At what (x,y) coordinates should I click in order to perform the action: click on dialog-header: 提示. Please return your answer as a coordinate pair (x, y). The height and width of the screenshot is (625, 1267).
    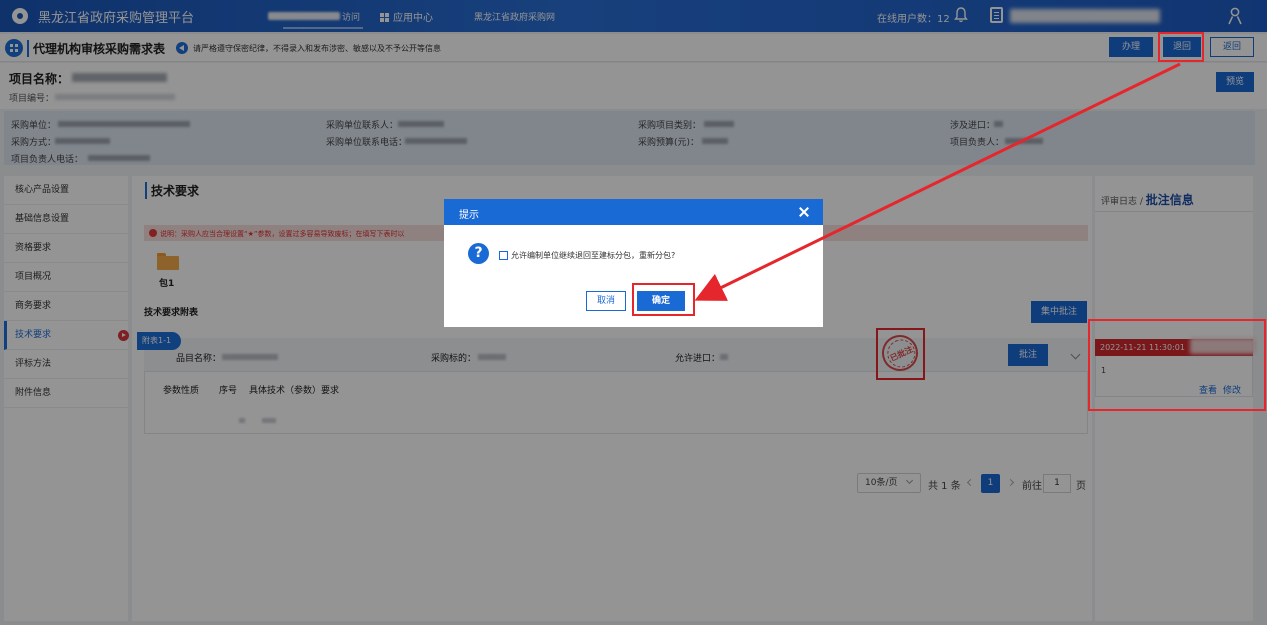
    Looking at the image, I should click on (633, 212).